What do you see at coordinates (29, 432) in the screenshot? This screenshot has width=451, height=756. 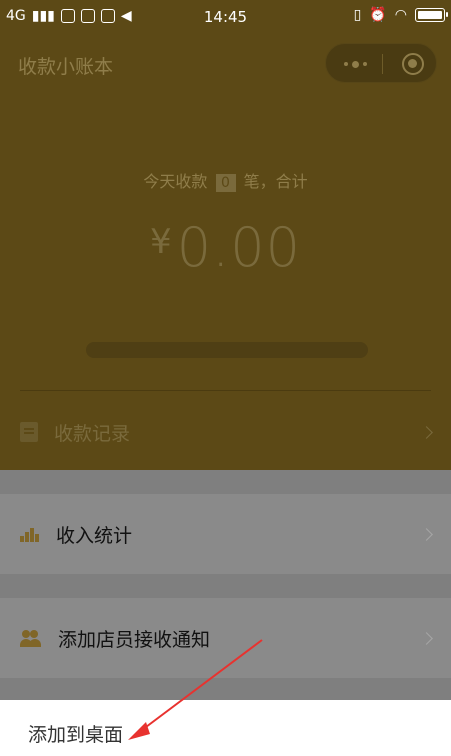 I see `document-icon` at bounding box center [29, 432].